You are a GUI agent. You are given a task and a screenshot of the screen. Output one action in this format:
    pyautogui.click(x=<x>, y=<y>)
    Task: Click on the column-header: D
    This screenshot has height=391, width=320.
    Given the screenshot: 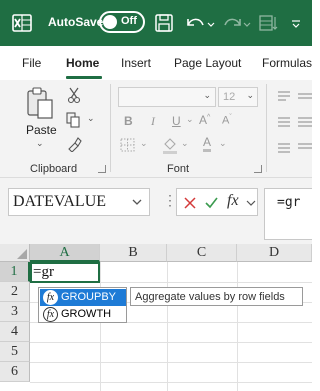 What is the action you would take?
    pyautogui.click(x=274, y=253)
    